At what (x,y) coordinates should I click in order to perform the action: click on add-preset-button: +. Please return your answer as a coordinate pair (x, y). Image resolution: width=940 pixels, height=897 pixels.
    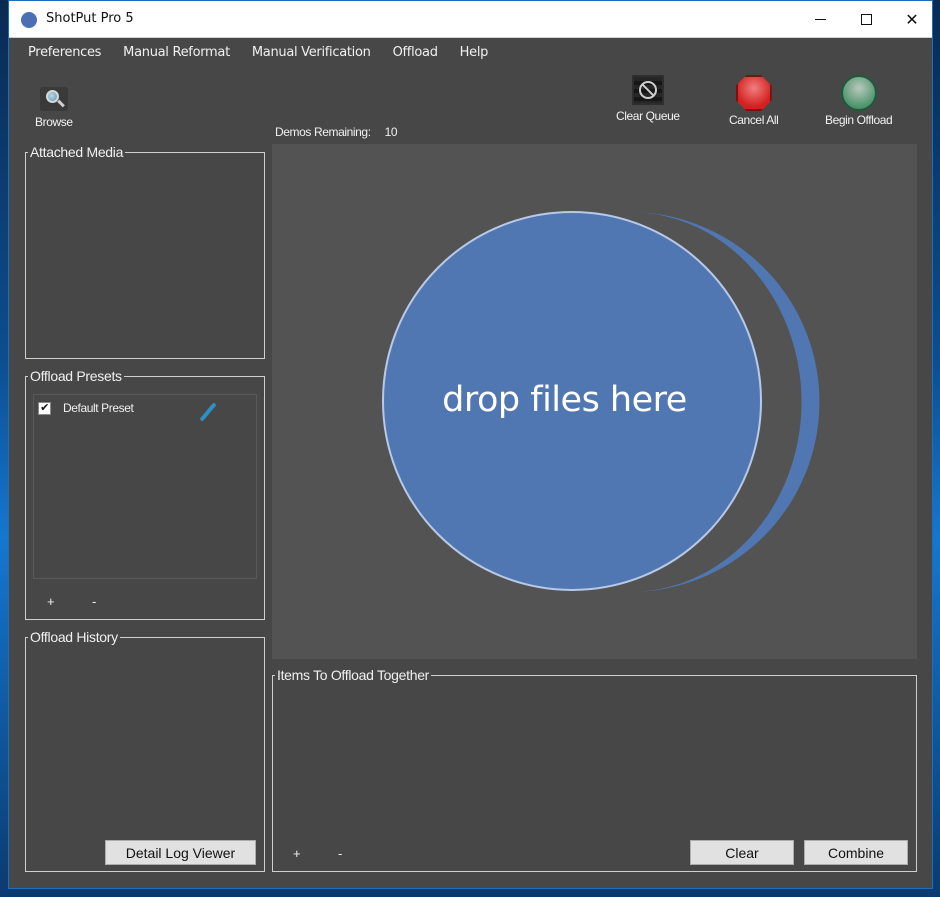
    Looking at the image, I should click on (51, 601).